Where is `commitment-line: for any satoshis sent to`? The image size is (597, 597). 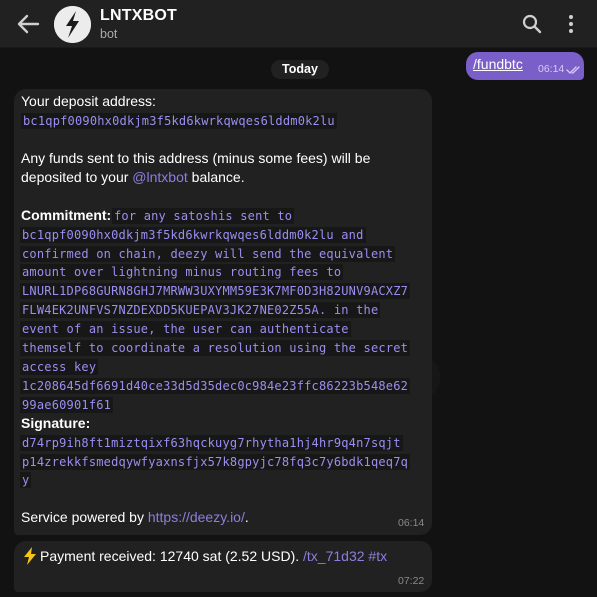
commitment-line: for any satoshis sent to is located at coordinates (203, 216).